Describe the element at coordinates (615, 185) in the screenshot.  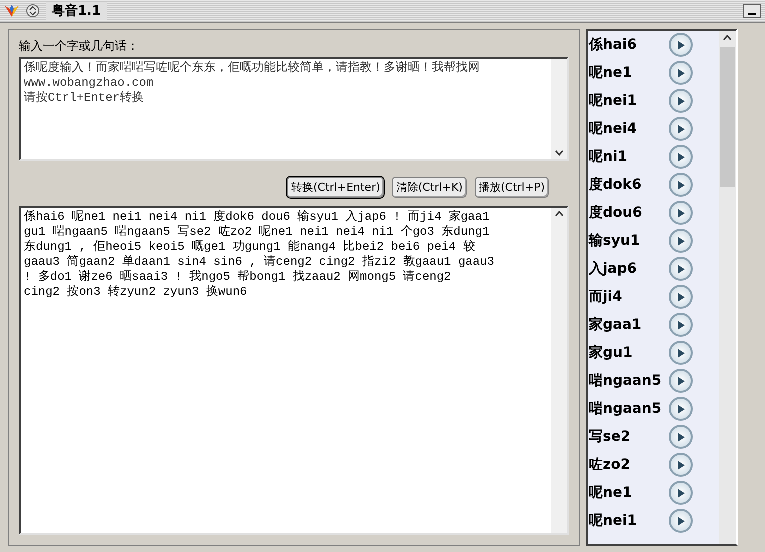
I see `syllable-label: 度dok6` at that location.